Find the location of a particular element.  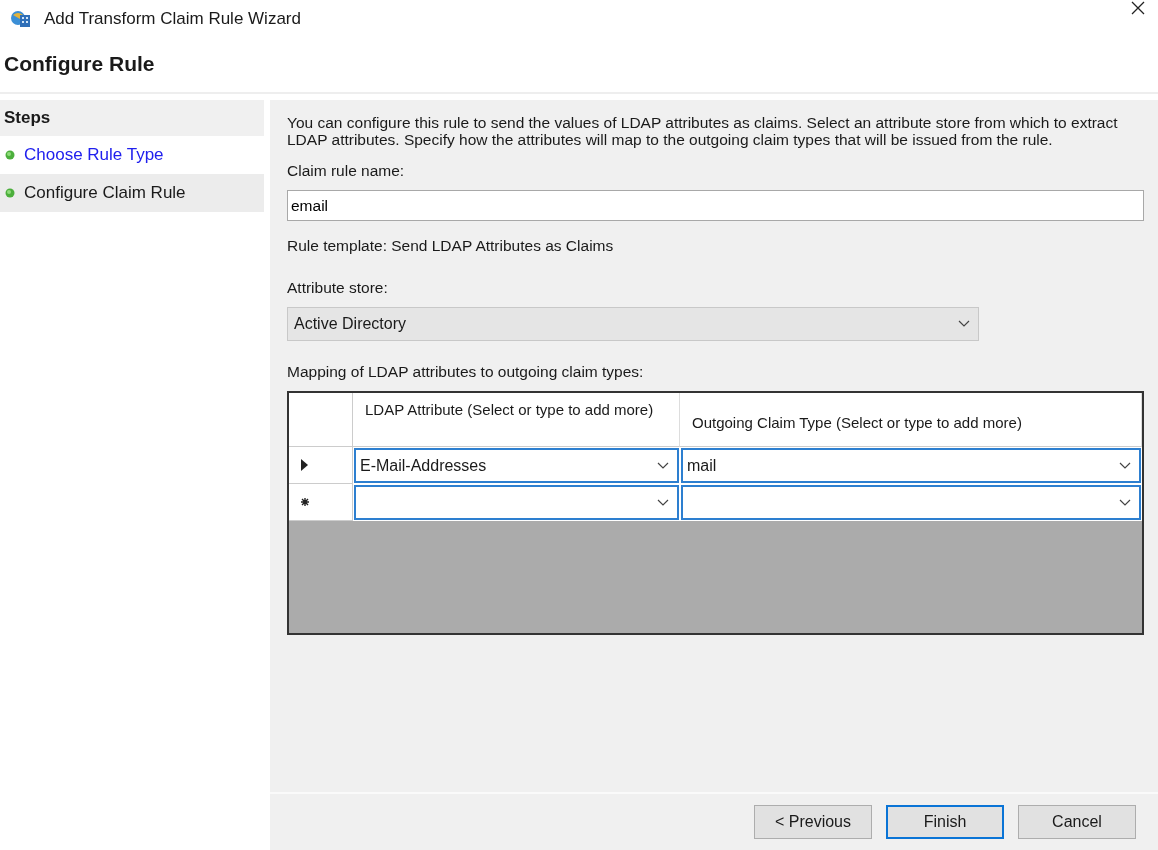

wizard-button: Cancel is located at coordinates (1077, 822).